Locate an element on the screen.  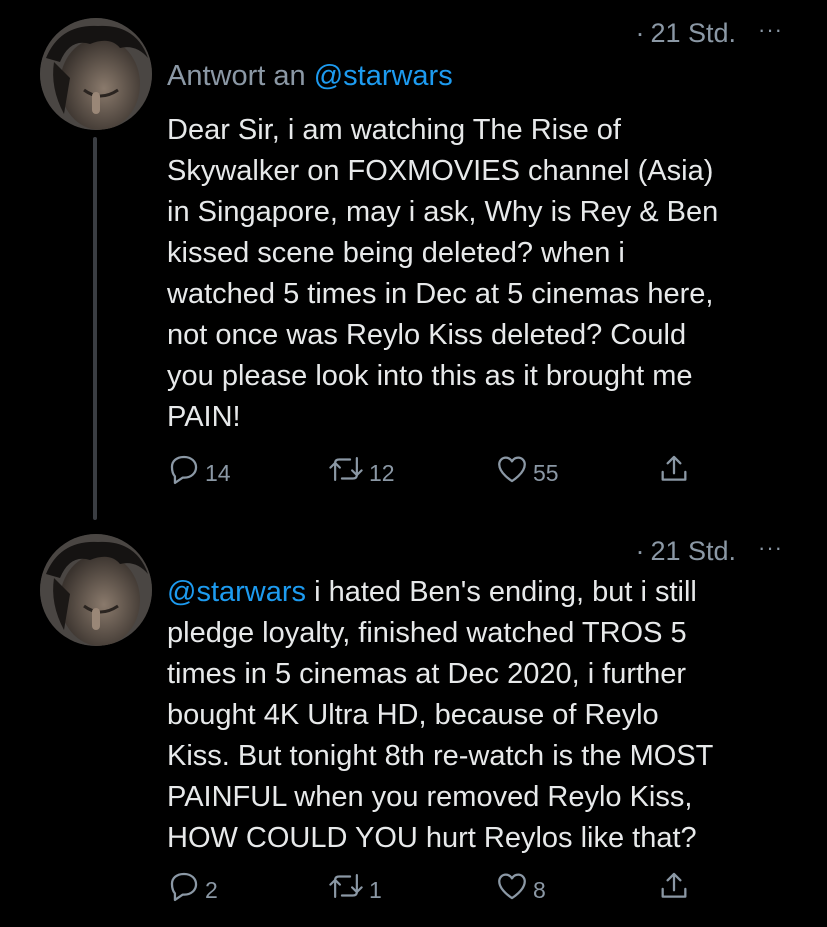
retweet-count: 1 is located at coordinates (375, 889).